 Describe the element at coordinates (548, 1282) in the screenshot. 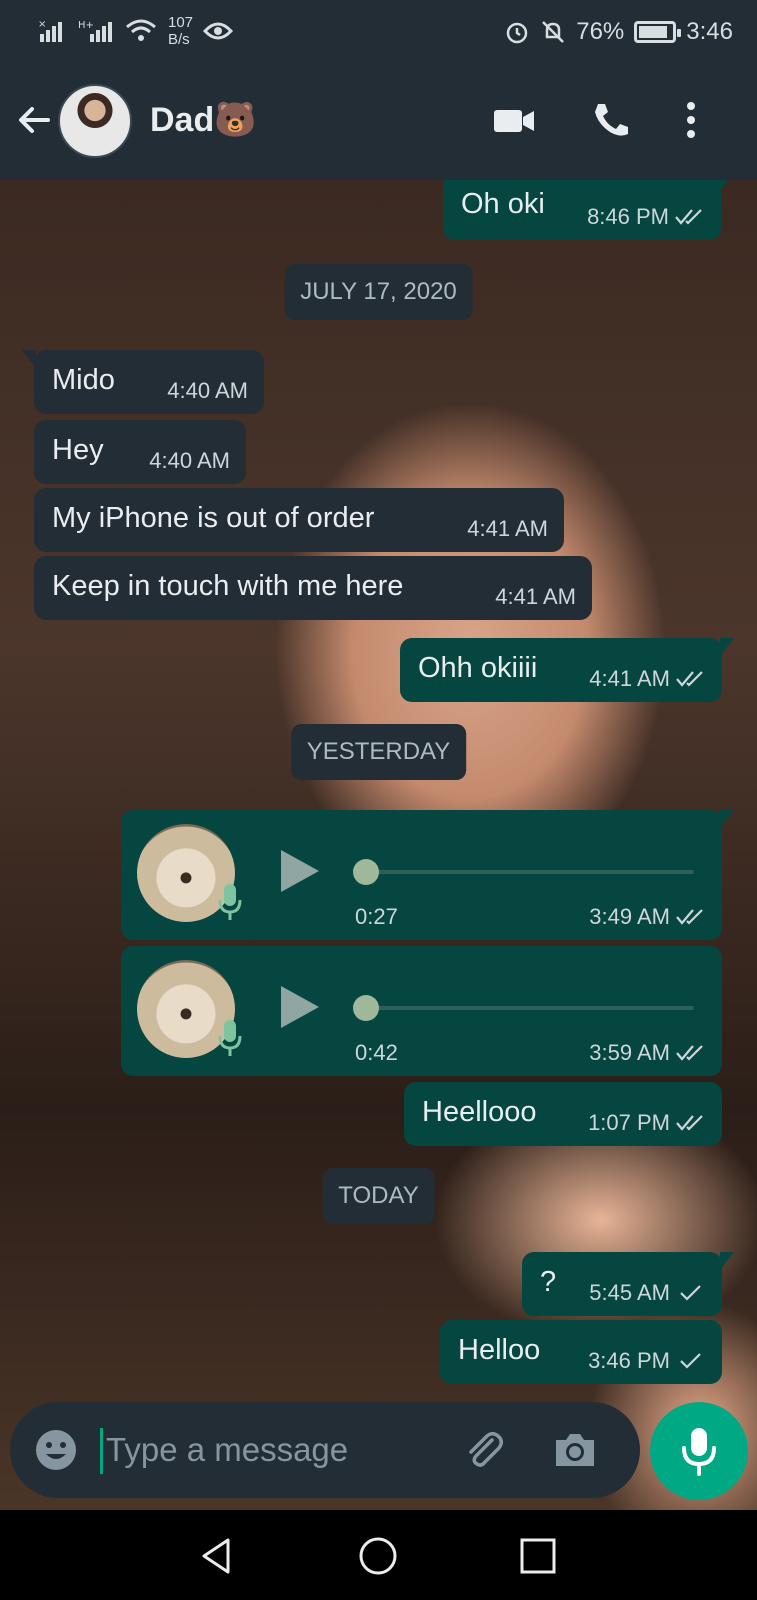

I see `message-text: ?` at that location.